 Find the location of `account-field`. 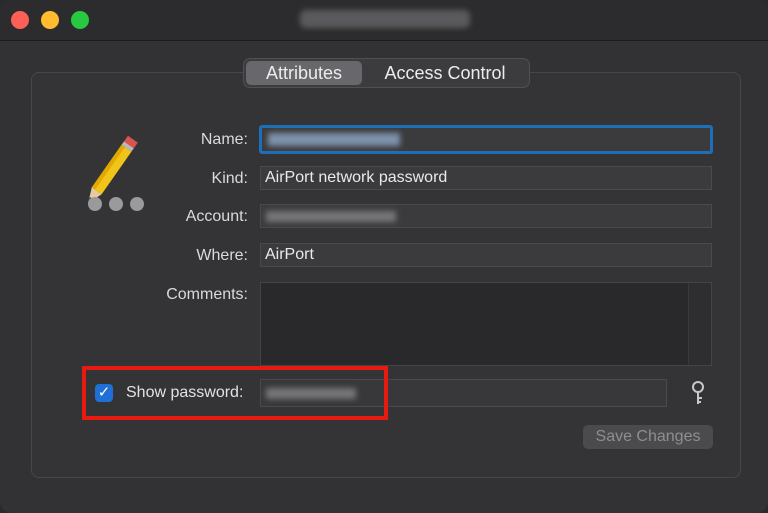

account-field is located at coordinates (486, 216).